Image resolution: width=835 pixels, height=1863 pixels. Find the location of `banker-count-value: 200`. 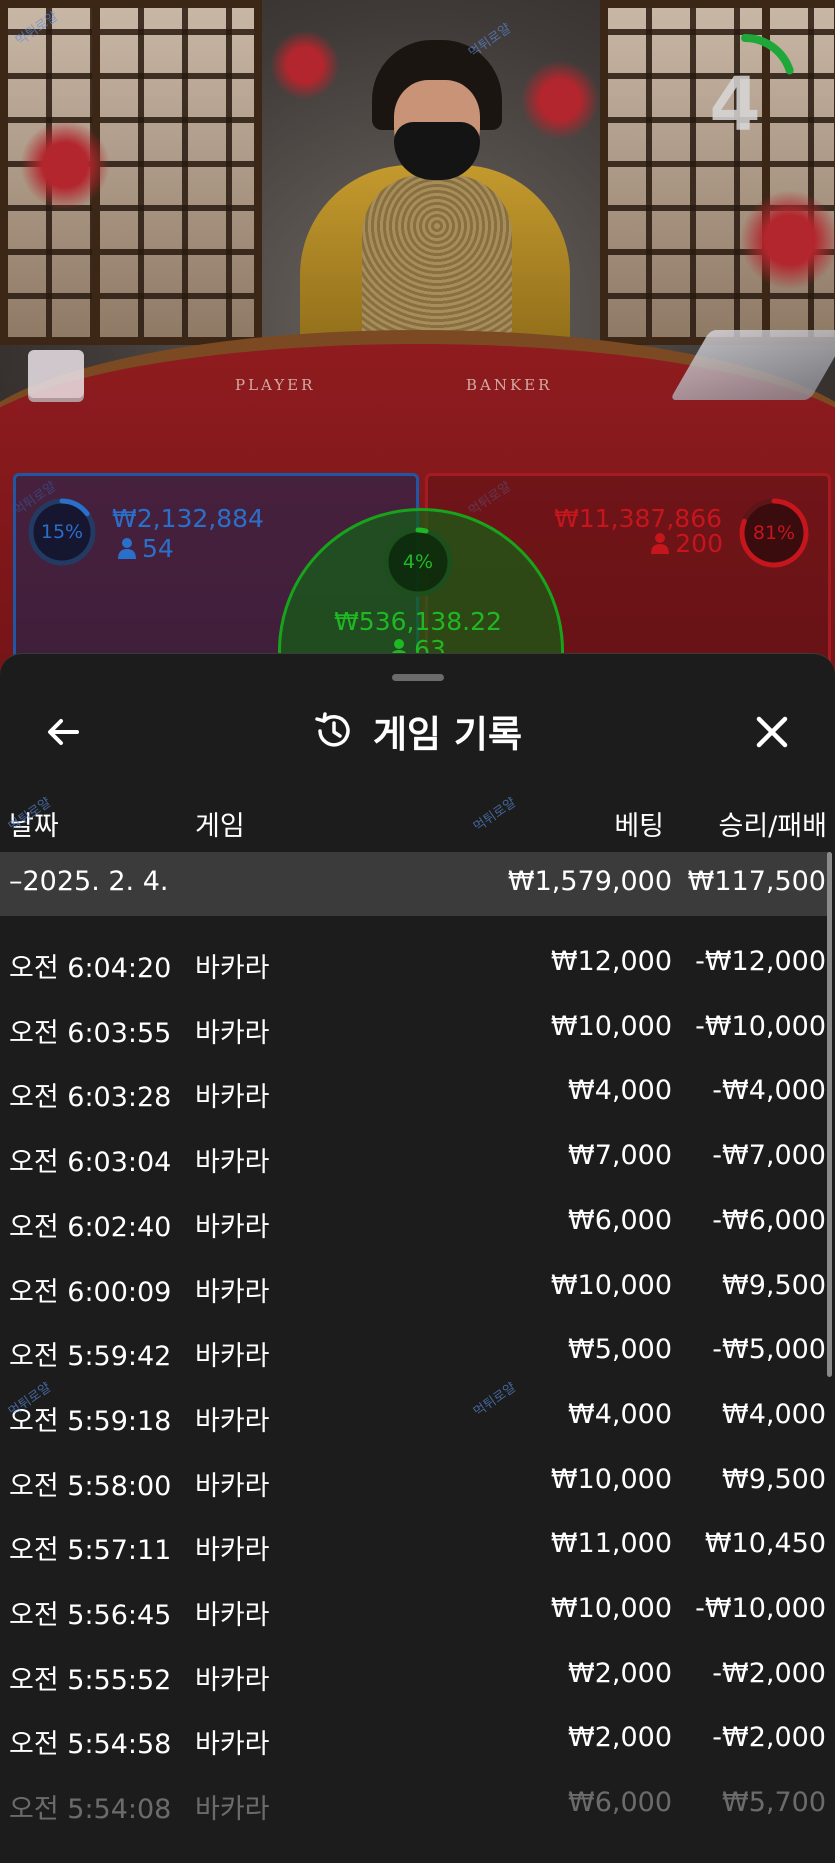

banker-count-value: 200 is located at coordinates (699, 543).